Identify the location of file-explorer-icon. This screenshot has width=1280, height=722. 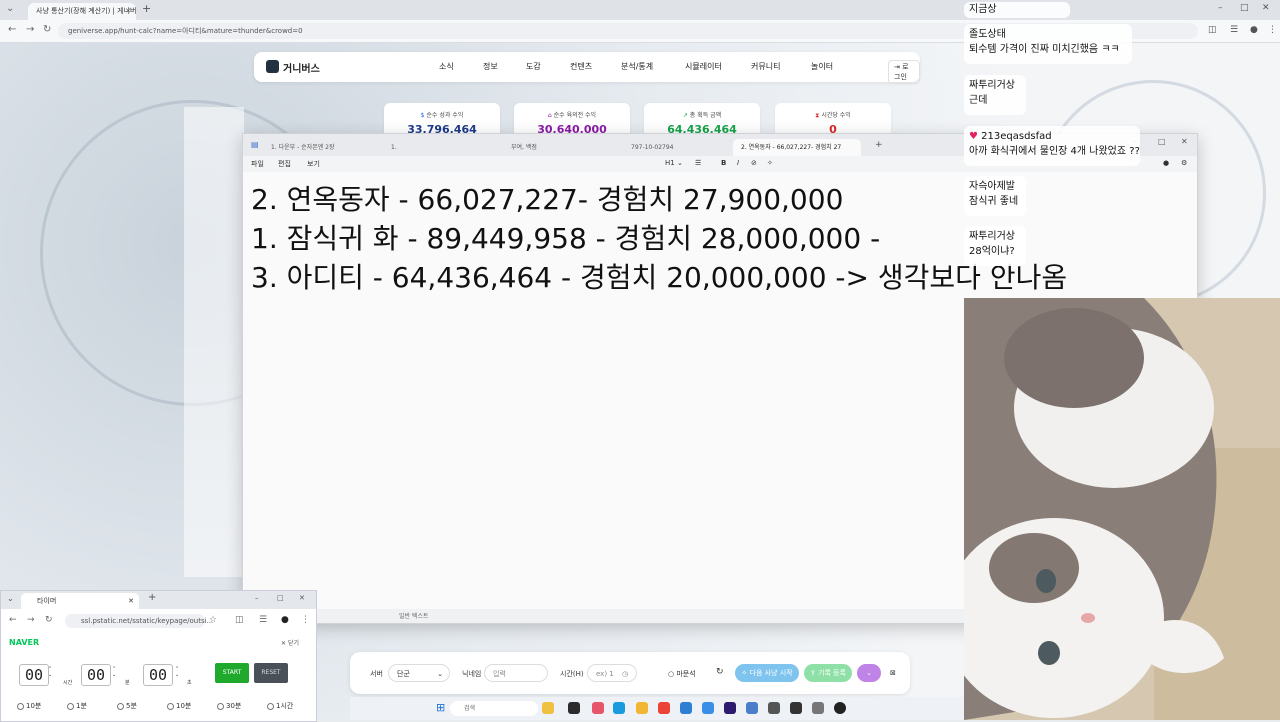
(642, 708).